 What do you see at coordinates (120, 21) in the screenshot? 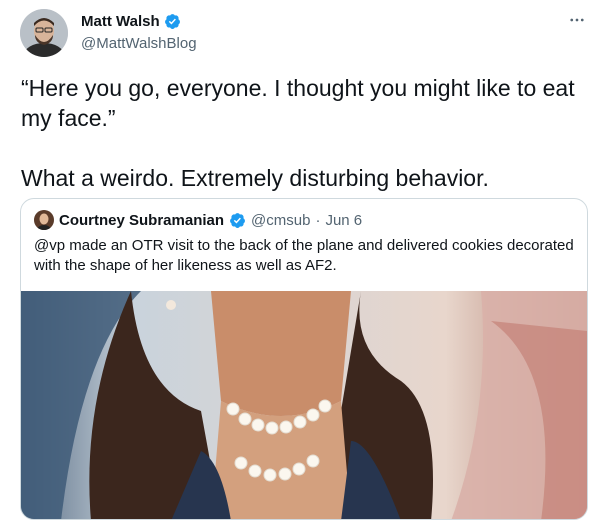
I see `author-name: Matt Walsh` at bounding box center [120, 21].